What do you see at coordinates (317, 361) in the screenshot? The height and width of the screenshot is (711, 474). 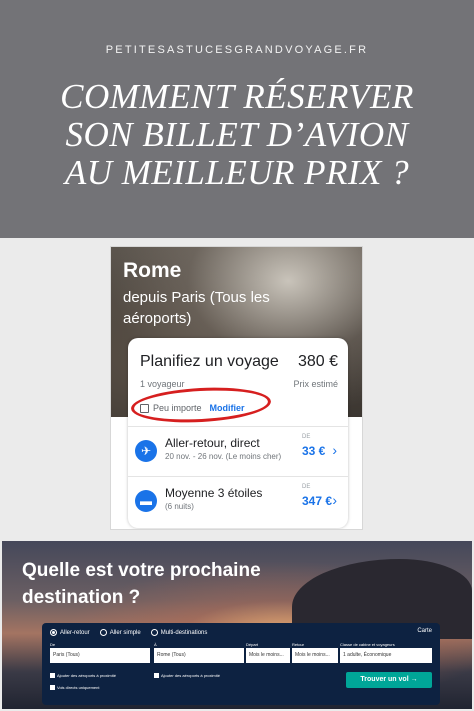 I see `plan-price: 380 €` at bounding box center [317, 361].